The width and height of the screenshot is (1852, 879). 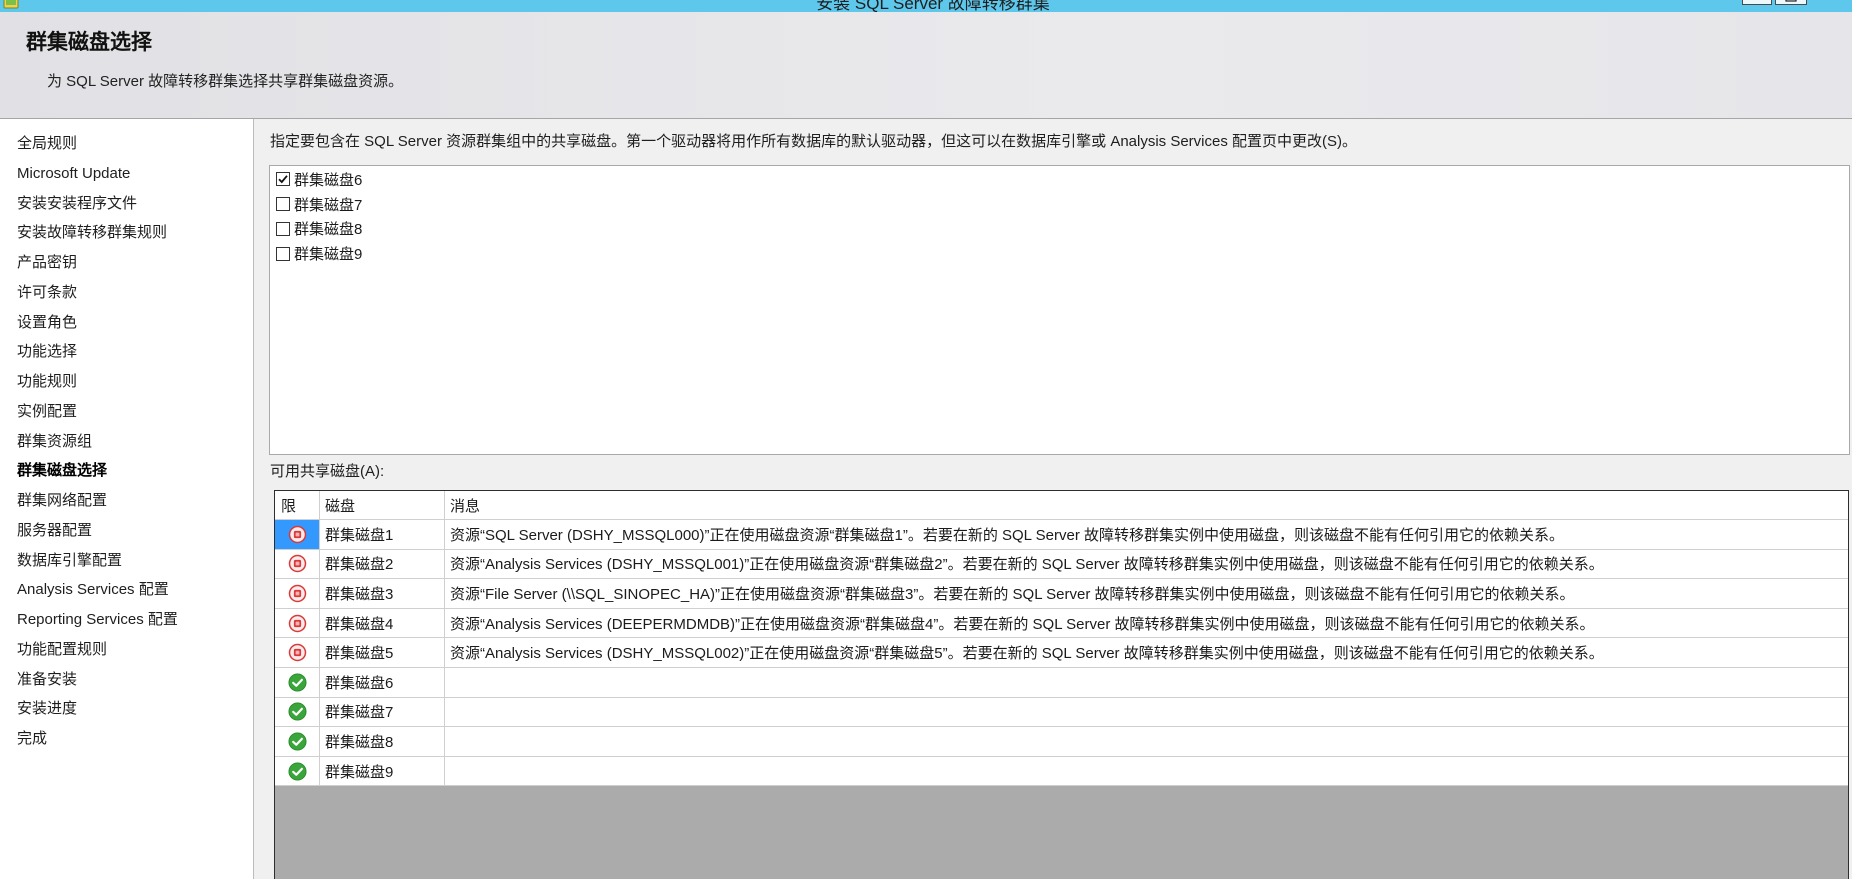 I want to click on table-row: 群集磁盘8, so click(x=1061, y=742).